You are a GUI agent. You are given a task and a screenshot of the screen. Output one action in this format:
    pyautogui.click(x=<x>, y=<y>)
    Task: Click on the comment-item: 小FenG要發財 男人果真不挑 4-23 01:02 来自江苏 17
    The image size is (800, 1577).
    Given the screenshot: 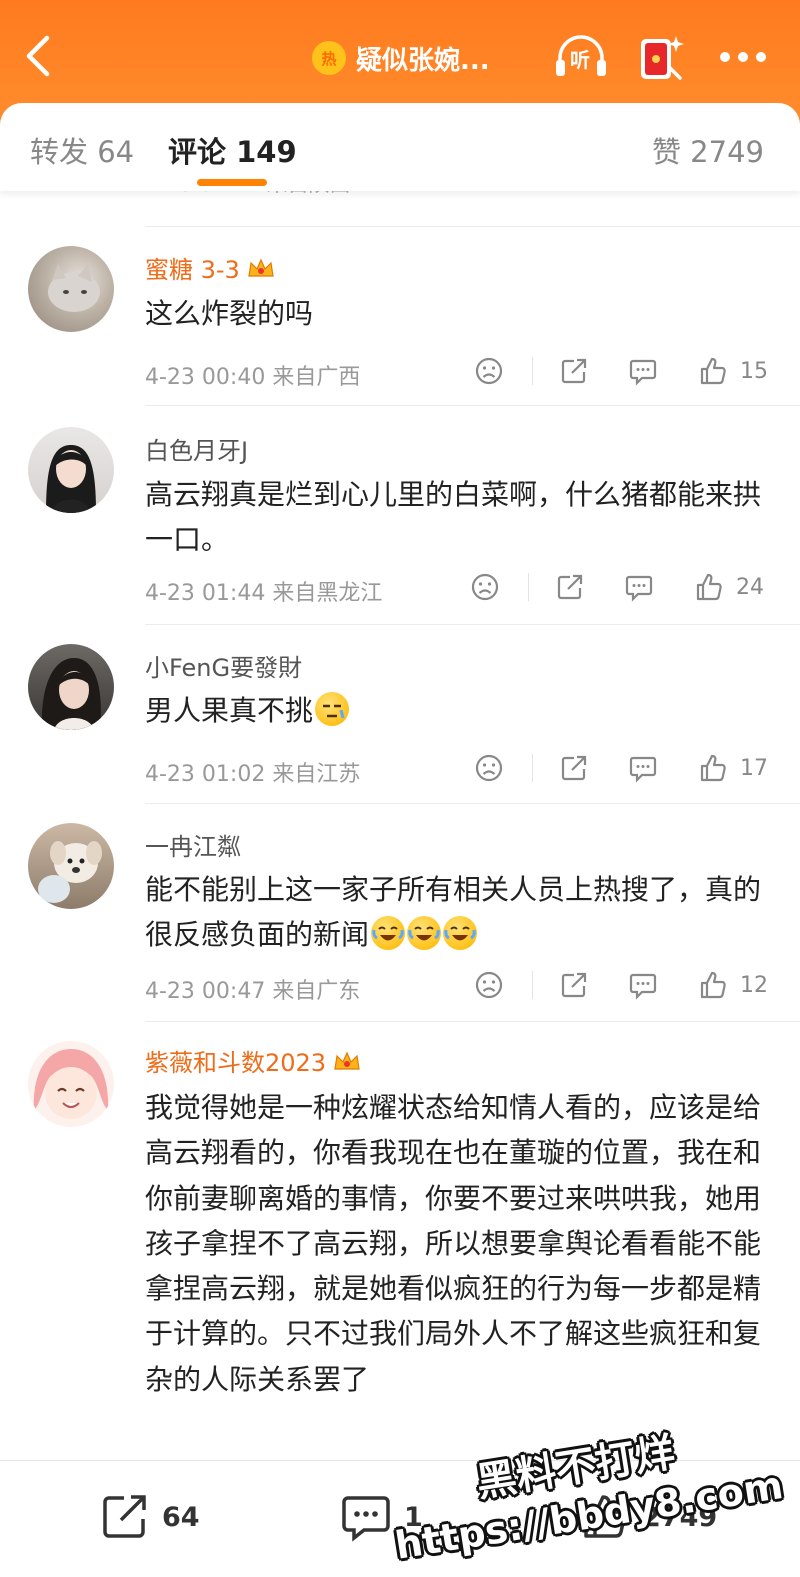 What is the action you would take?
    pyautogui.click(x=400, y=713)
    